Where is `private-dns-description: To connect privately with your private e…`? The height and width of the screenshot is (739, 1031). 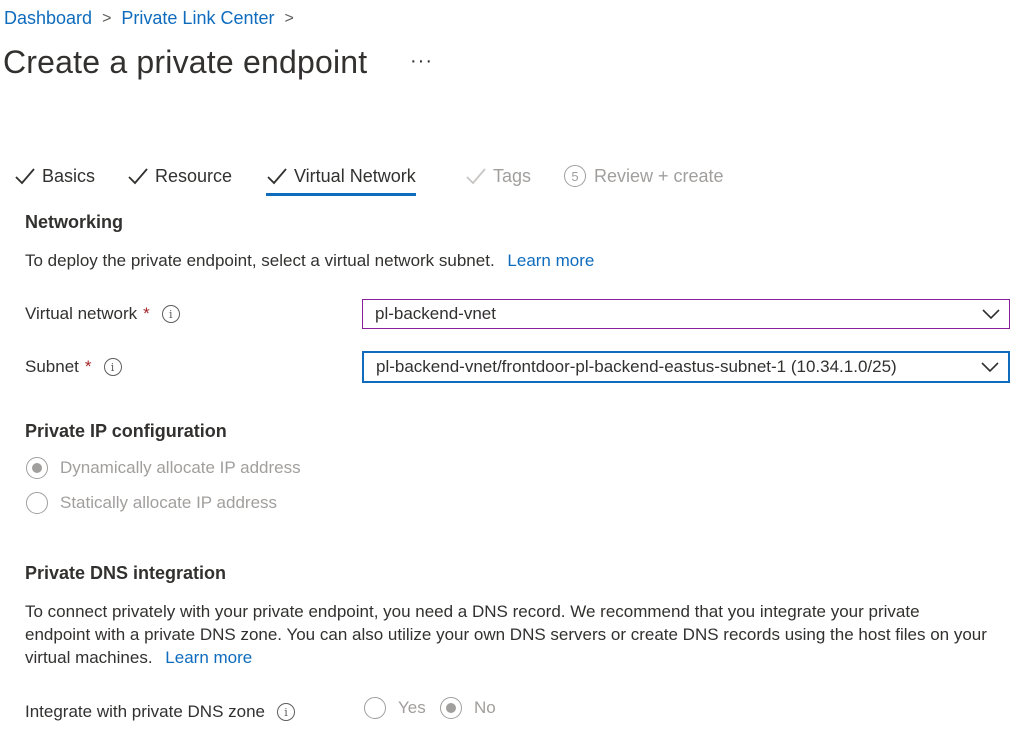
private-dns-description: To connect privately with your private e… is located at coordinates (525, 634).